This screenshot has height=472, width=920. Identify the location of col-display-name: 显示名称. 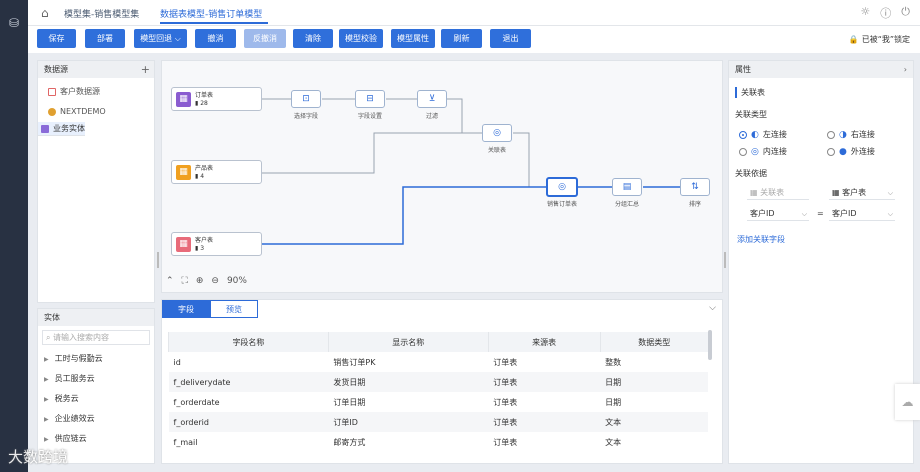
(408, 342).